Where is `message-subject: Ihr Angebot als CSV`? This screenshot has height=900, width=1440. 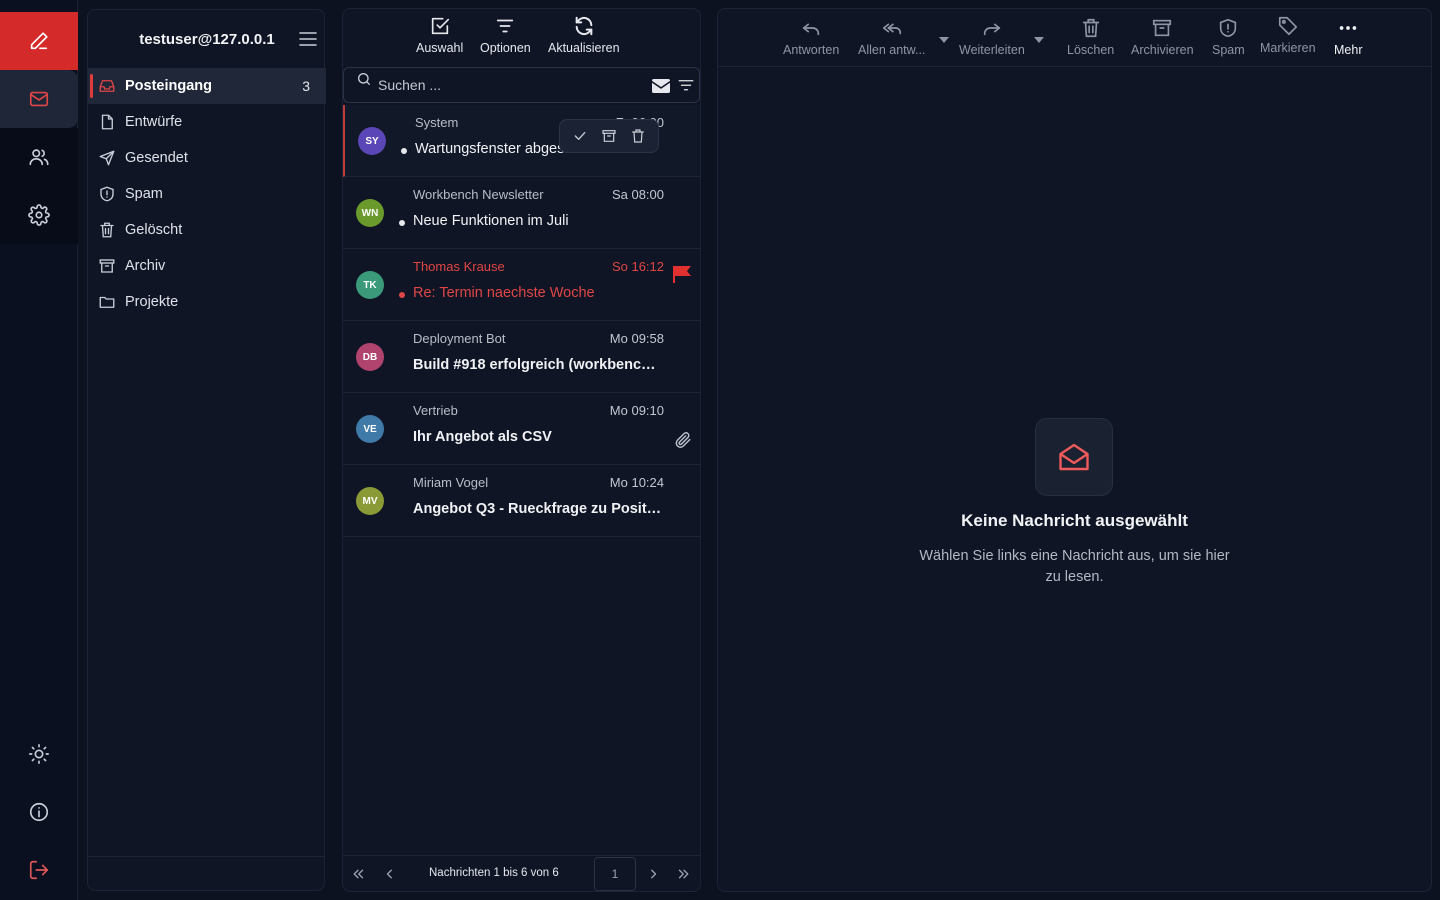
message-subject: Ihr Angebot als CSV is located at coordinates (482, 437).